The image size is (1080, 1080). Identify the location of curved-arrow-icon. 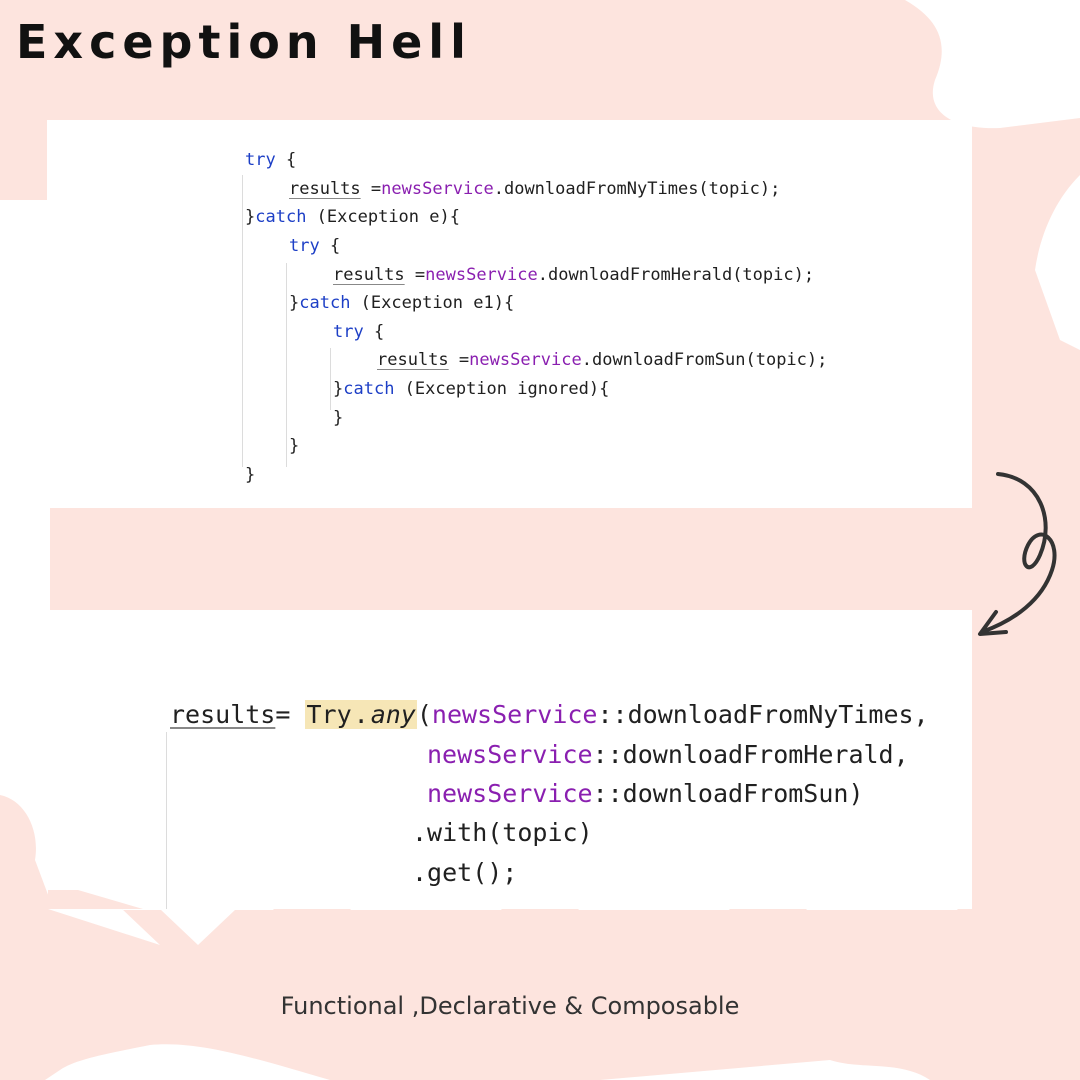
(1017, 554).